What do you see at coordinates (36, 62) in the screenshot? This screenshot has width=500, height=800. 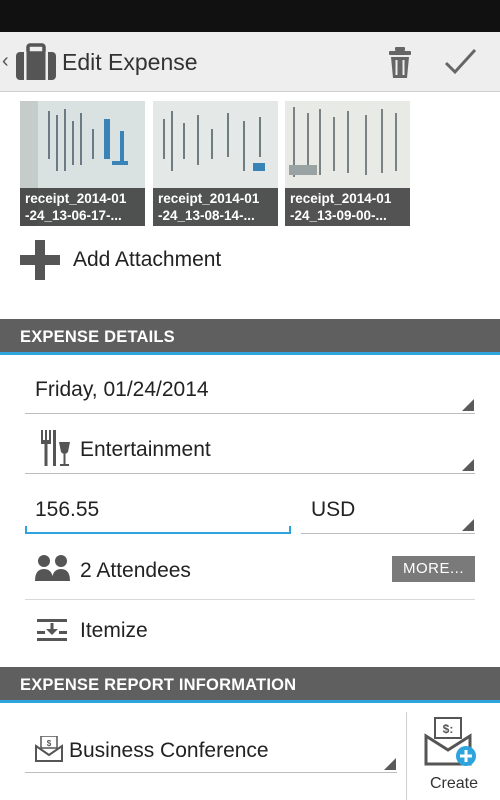 I see `briefcase-icon` at bounding box center [36, 62].